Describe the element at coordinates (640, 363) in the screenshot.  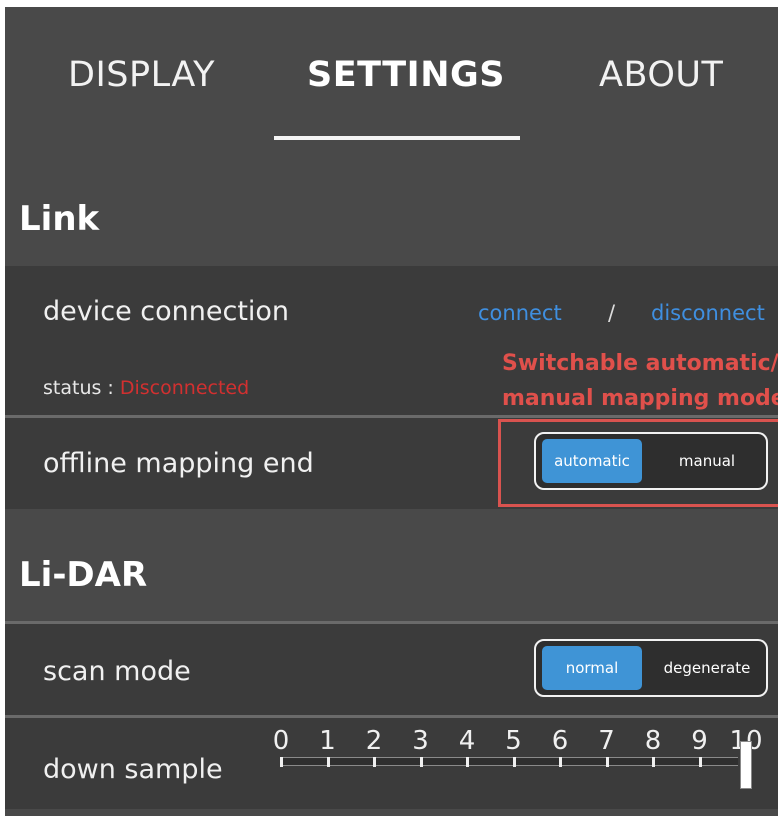
I see `annotation-line-1: Switchable automatic/` at that location.